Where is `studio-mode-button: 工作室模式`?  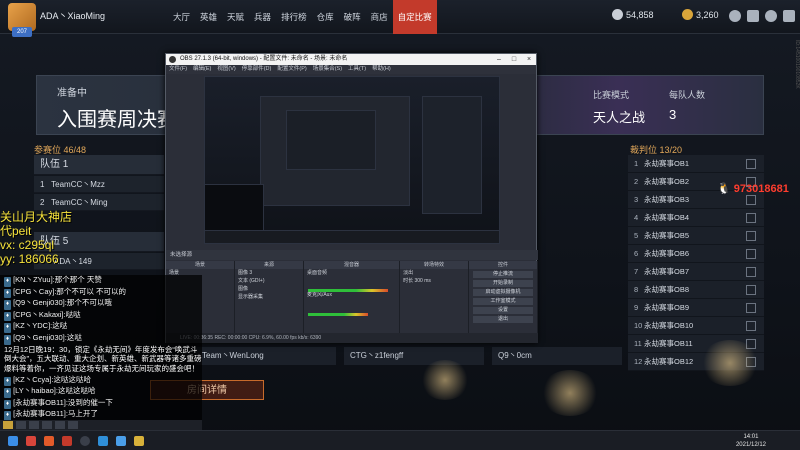
studio-mode-button: 工作室模式 is located at coordinates (503, 301).